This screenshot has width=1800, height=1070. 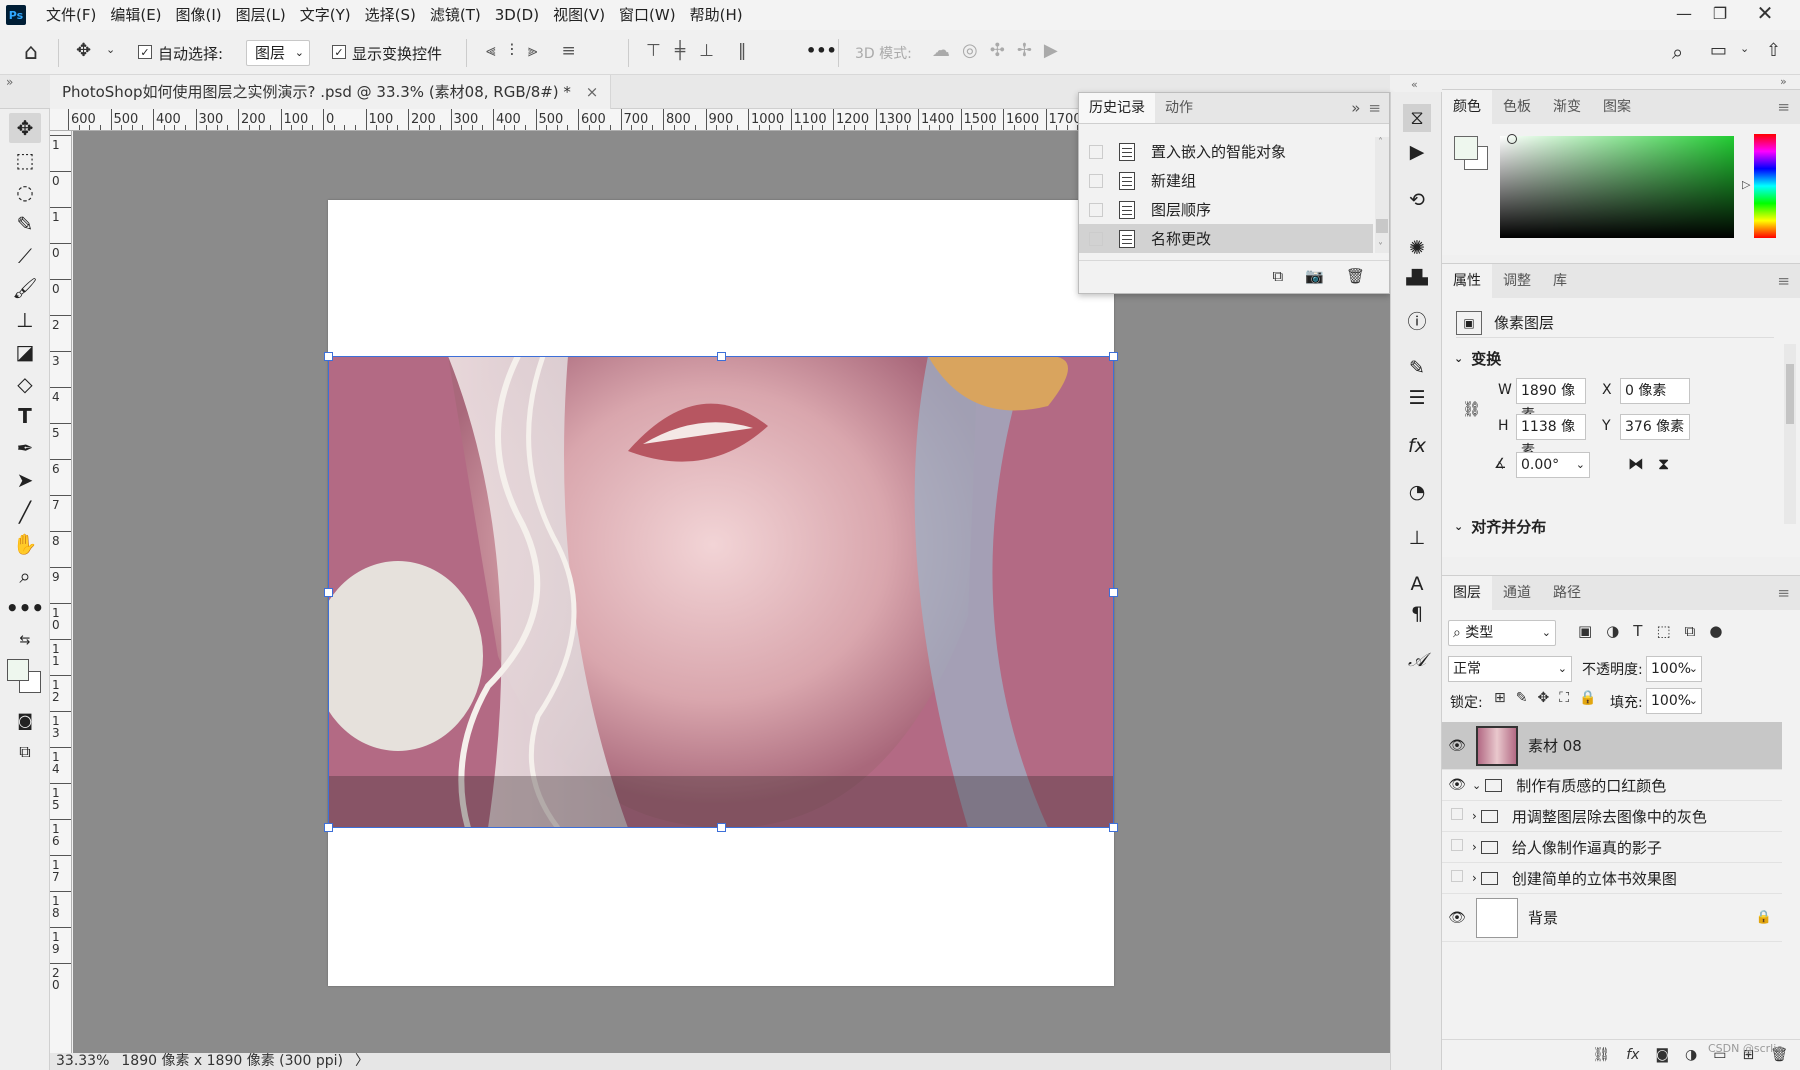 I want to click on layer-row: › 用调整图层除去图像中的灰色, so click(x=1612, y=816).